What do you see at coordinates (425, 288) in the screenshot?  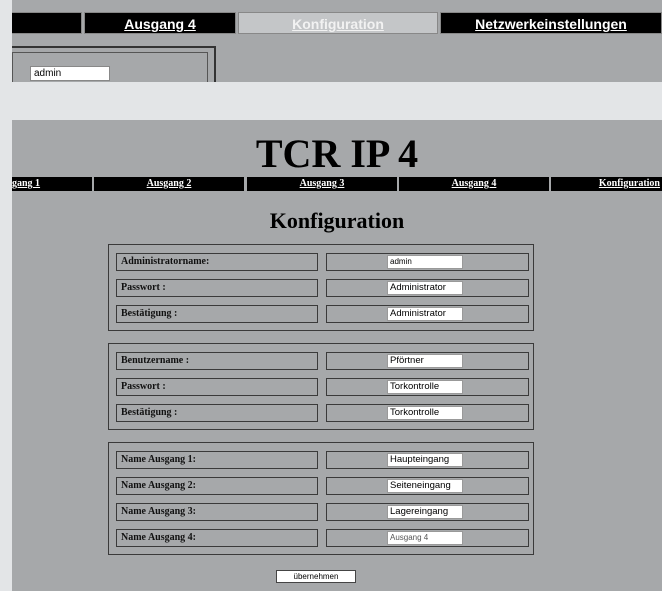 I see `admin-password-input: Administrator` at bounding box center [425, 288].